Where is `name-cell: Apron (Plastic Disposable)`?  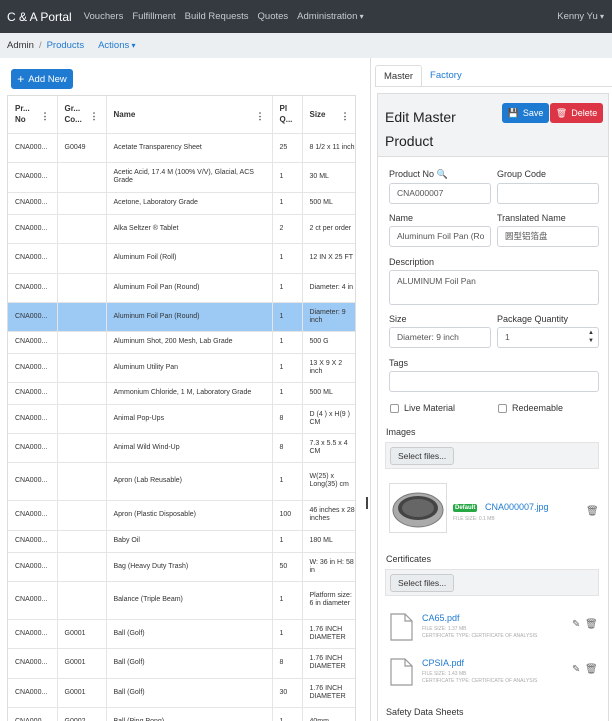
name-cell: Apron (Plastic Disposable) is located at coordinates (189, 515).